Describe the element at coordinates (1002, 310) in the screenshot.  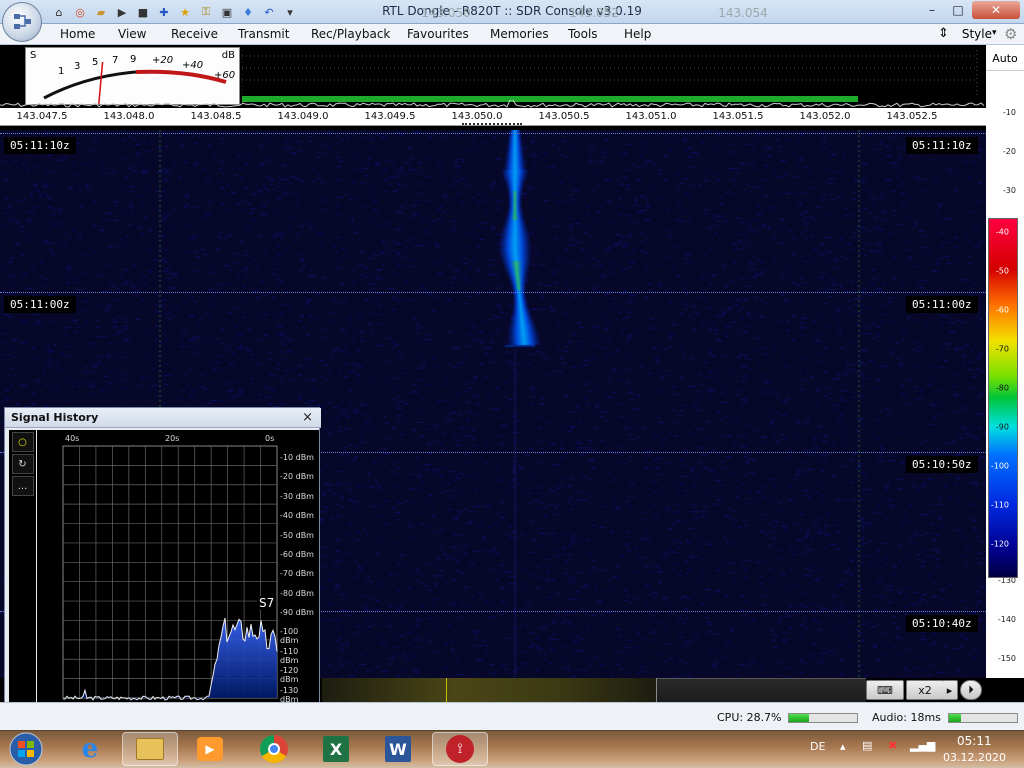
I see `colorbar-db-label: -60` at that location.